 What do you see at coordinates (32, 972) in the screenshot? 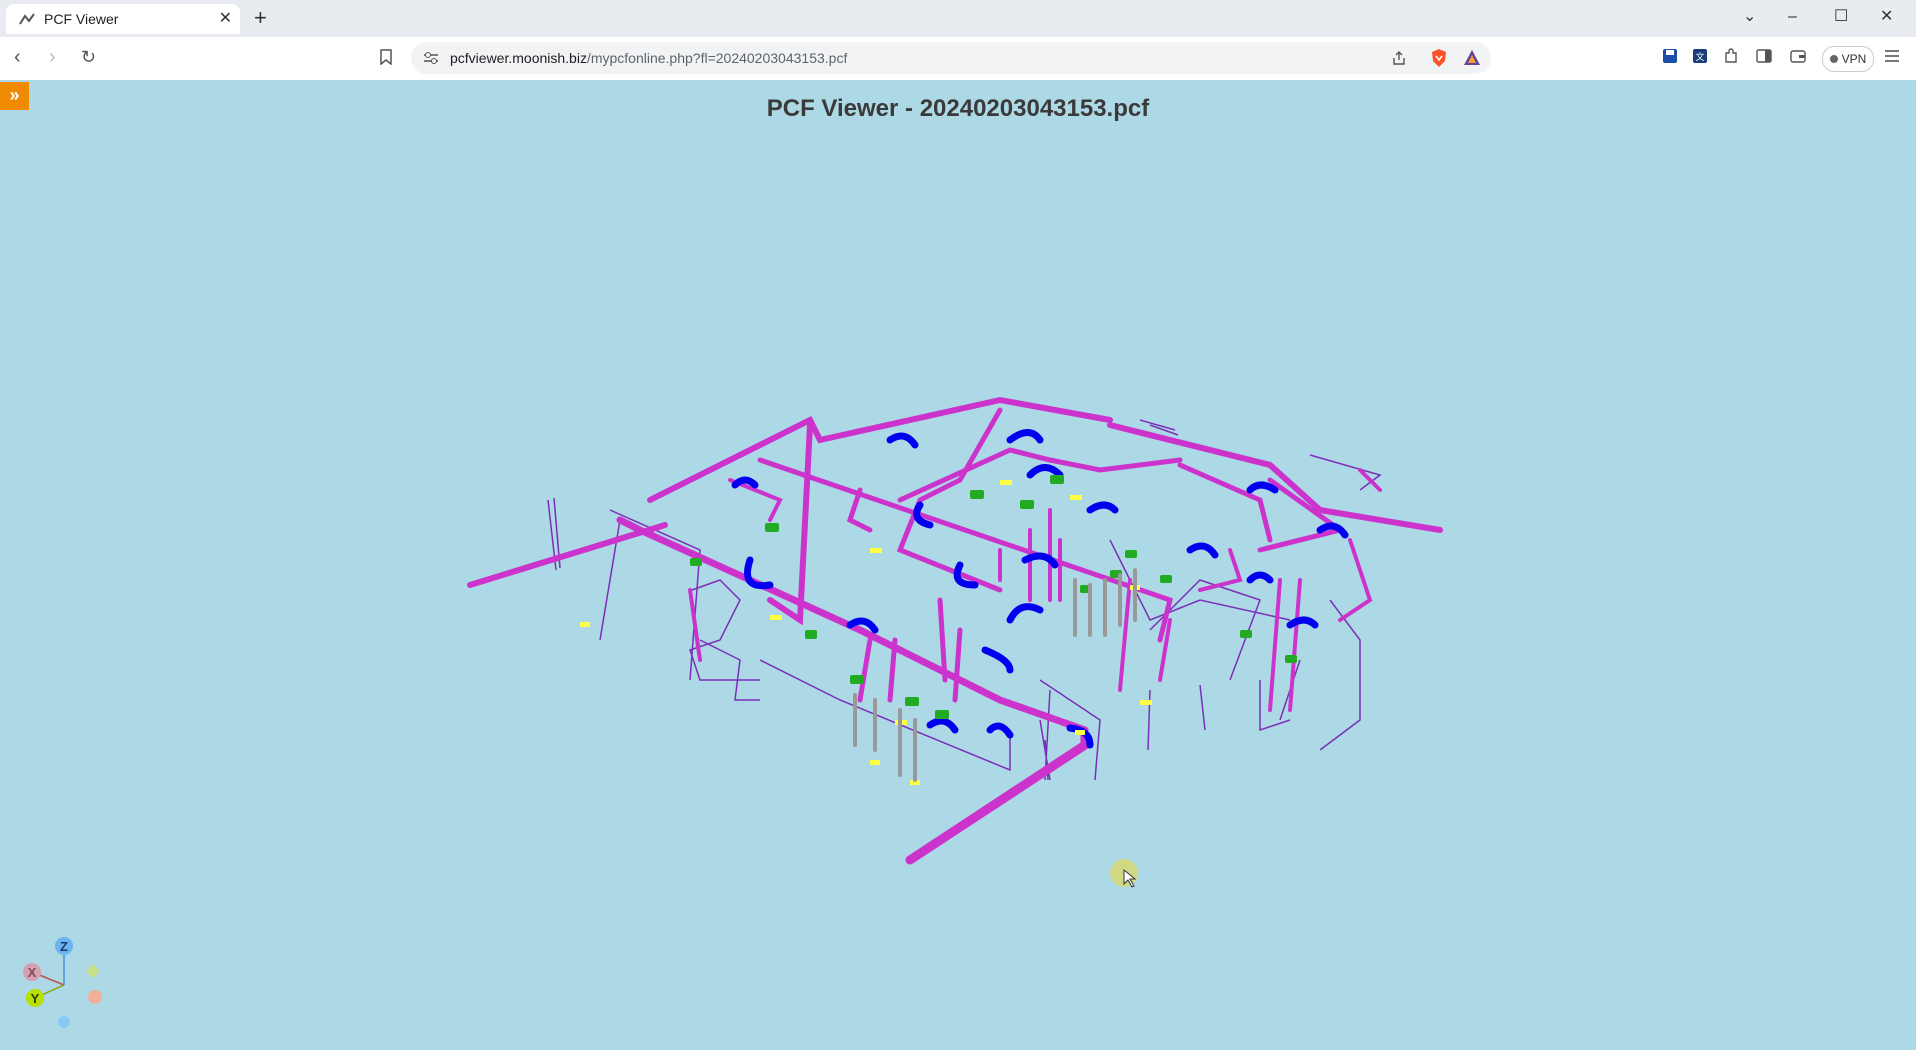
I see `axis-x-label: X` at bounding box center [32, 972].